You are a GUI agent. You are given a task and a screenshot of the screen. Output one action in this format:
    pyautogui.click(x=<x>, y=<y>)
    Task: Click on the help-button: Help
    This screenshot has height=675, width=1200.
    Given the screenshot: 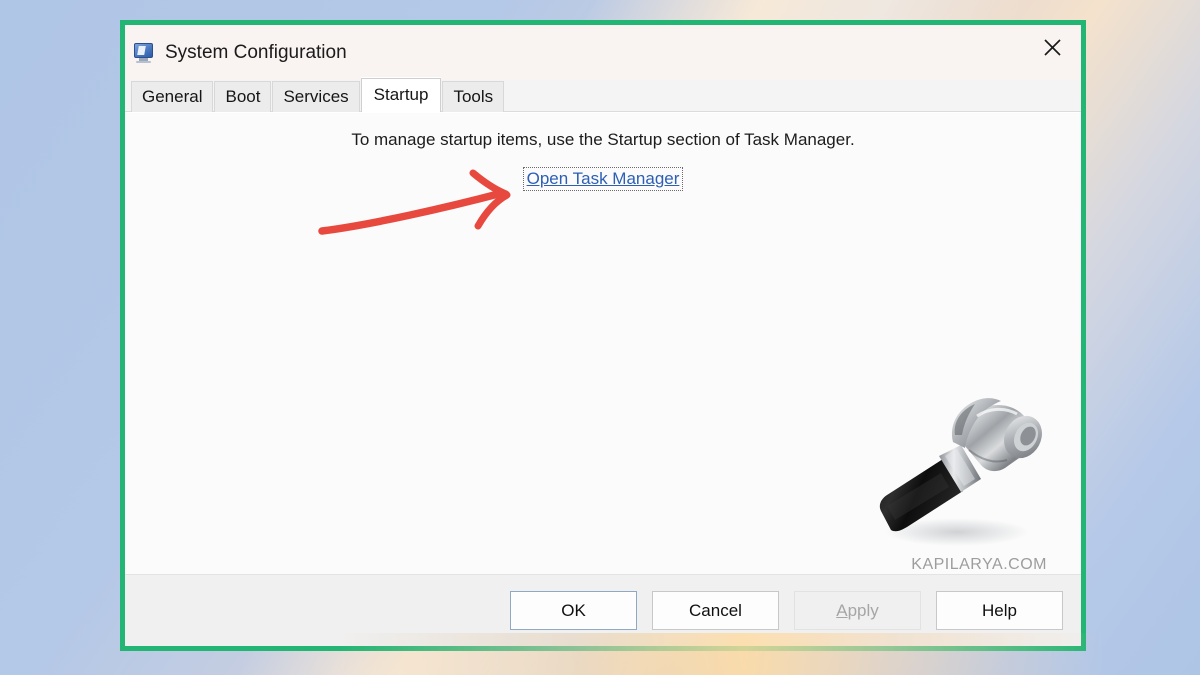 What is the action you would take?
    pyautogui.click(x=999, y=610)
    